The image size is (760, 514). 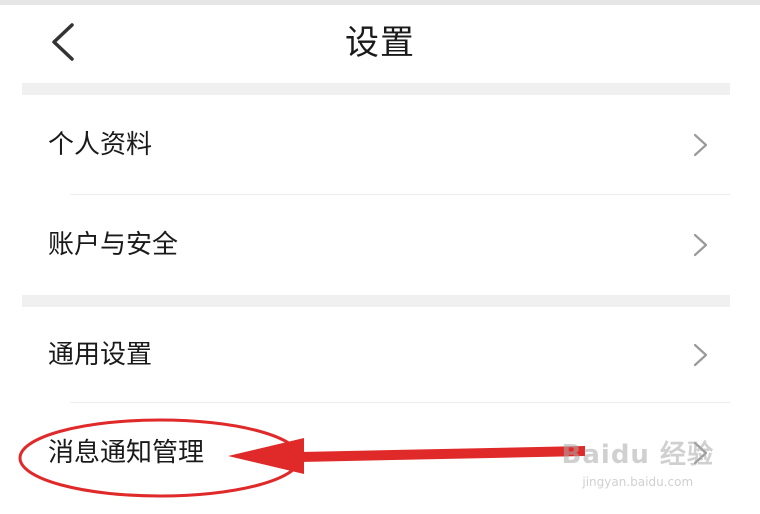 I want to click on row-label: 账户与安全, so click(x=113, y=245).